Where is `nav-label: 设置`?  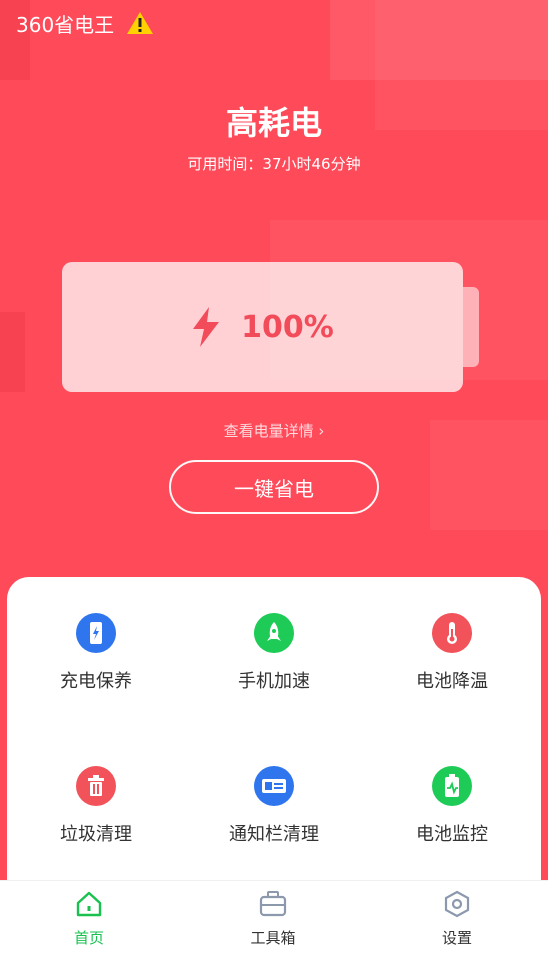 nav-label: 设置 is located at coordinates (456, 938).